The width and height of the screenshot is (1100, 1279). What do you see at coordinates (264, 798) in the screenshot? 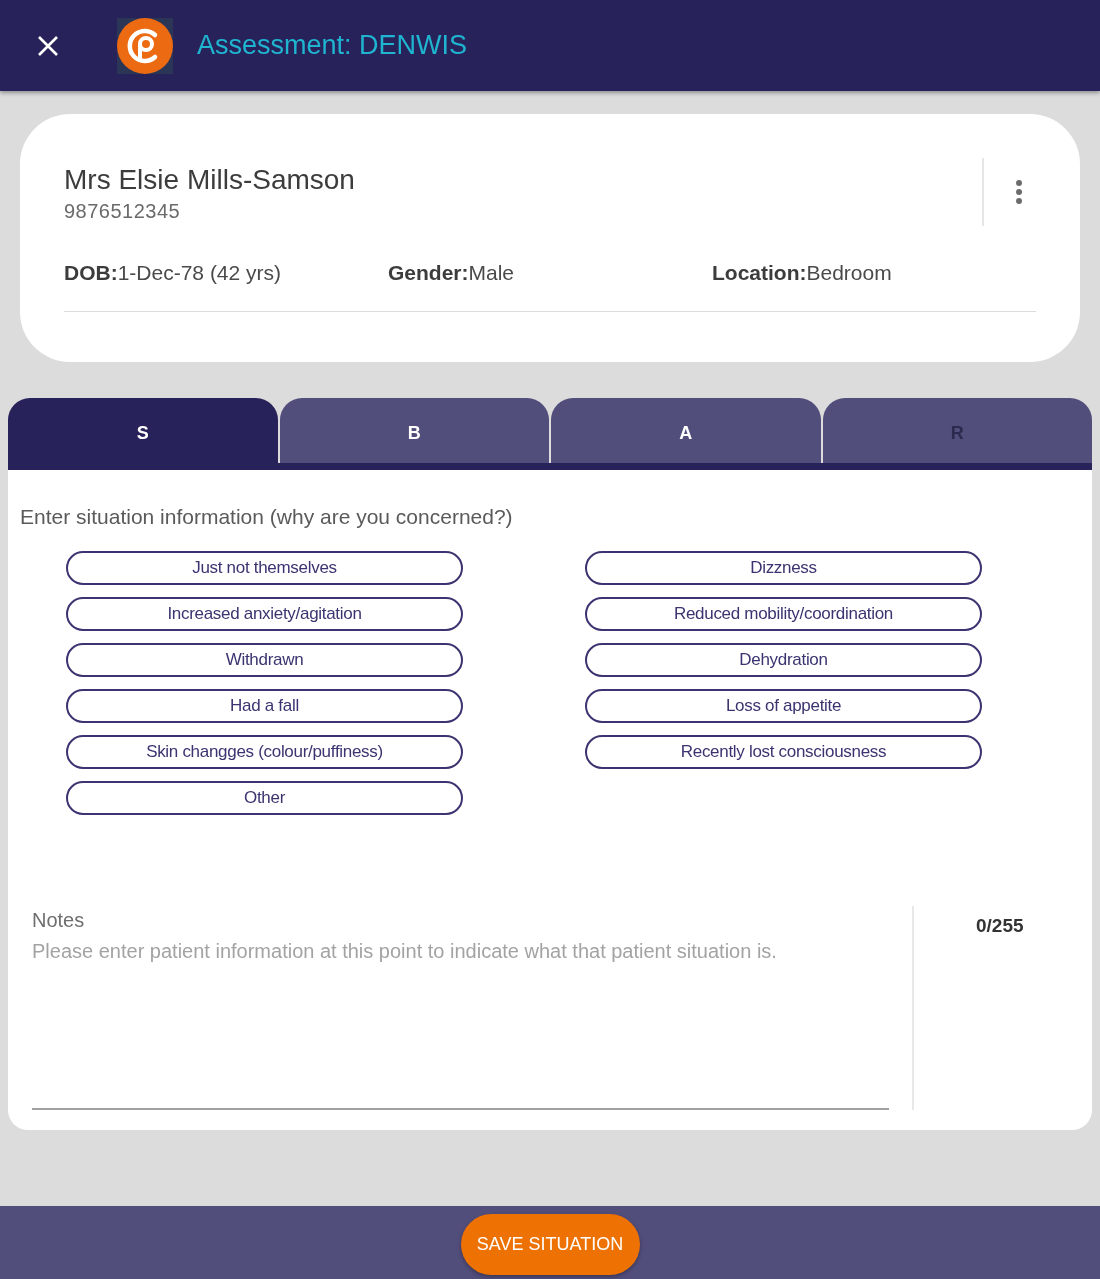
I see `option-chip: Other` at bounding box center [264, 798].